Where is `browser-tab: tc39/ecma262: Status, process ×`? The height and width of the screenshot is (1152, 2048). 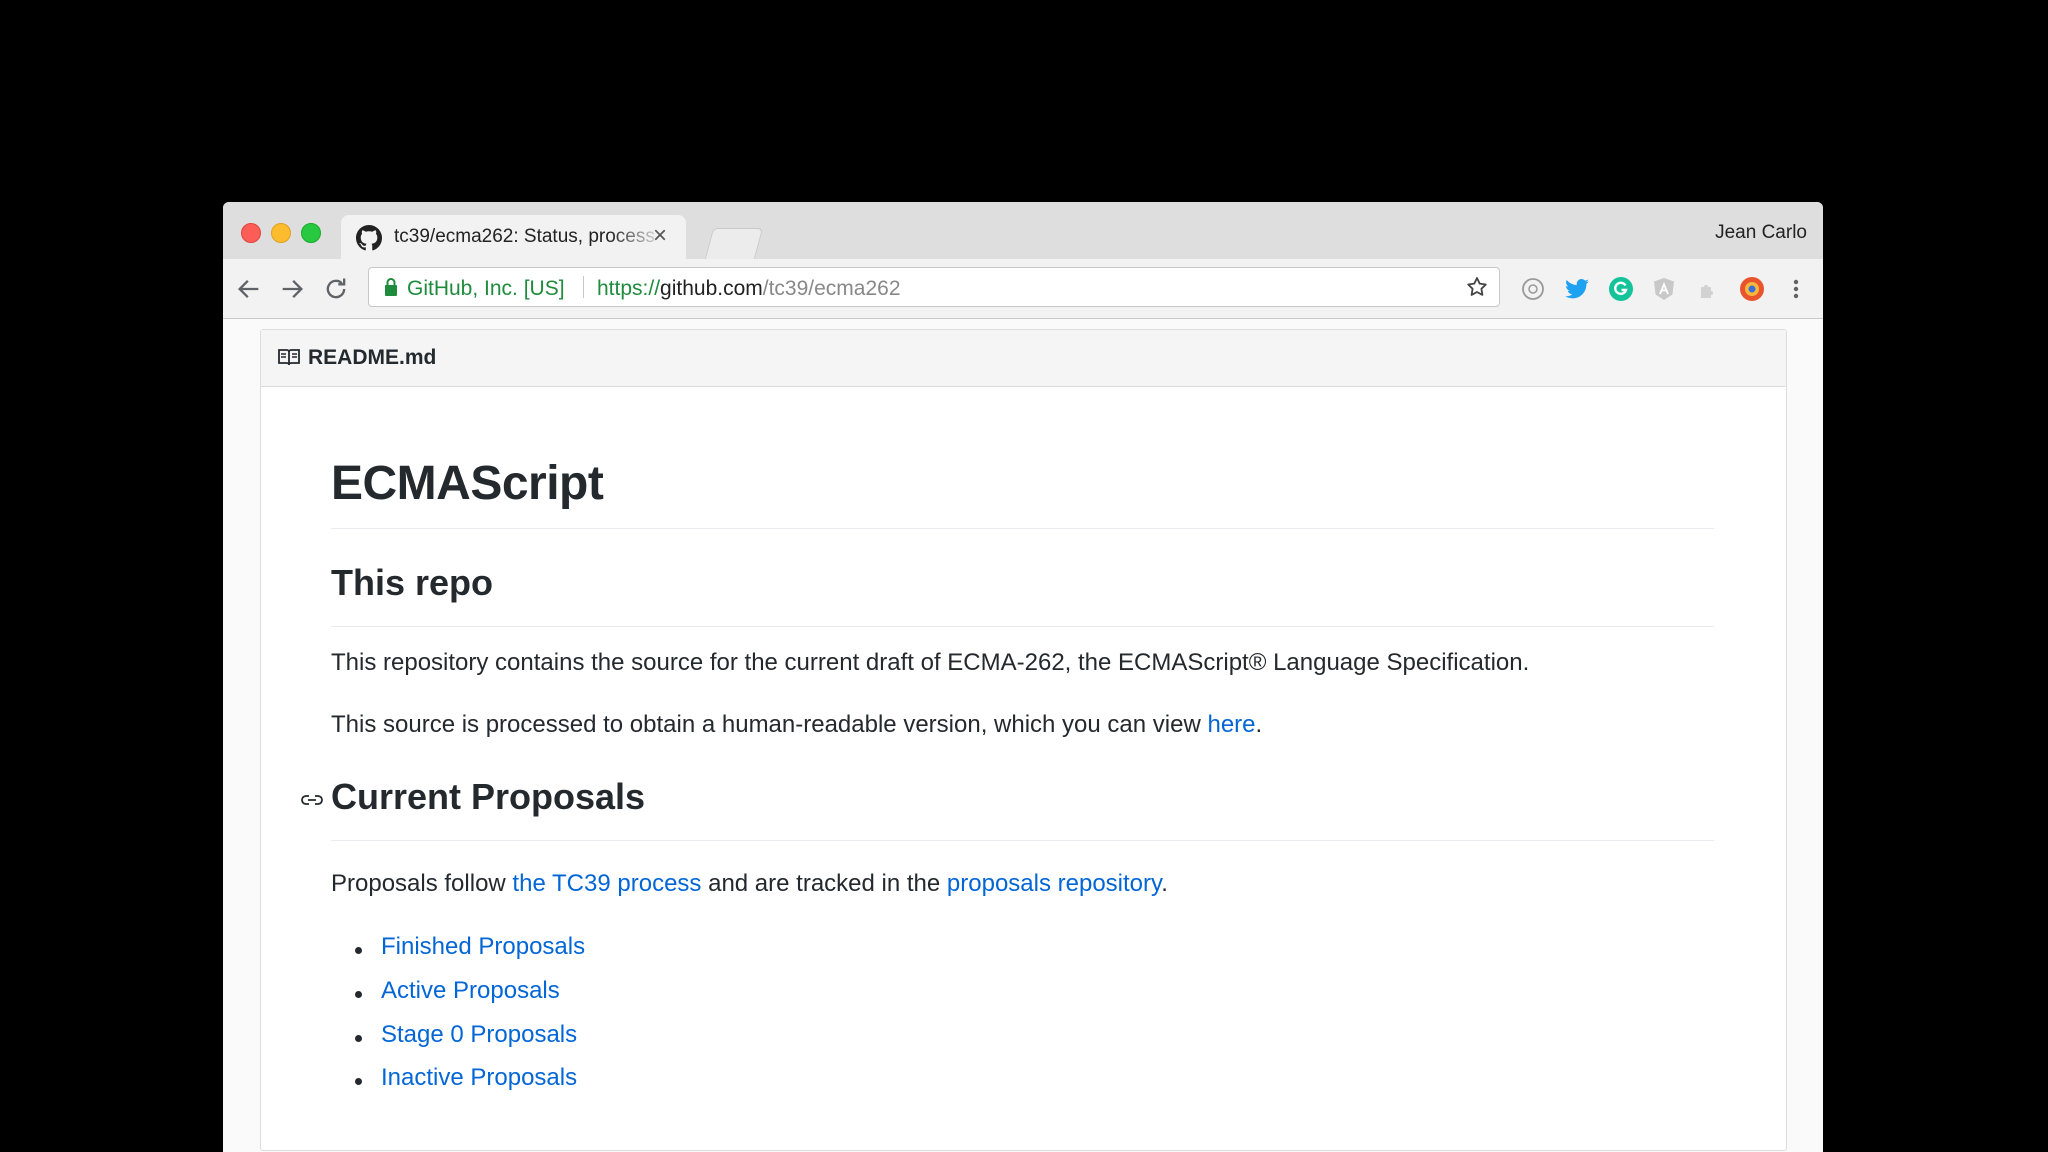
browser-tab: tc39/ecma262: Status, process × is located at coordinates (513, 237).